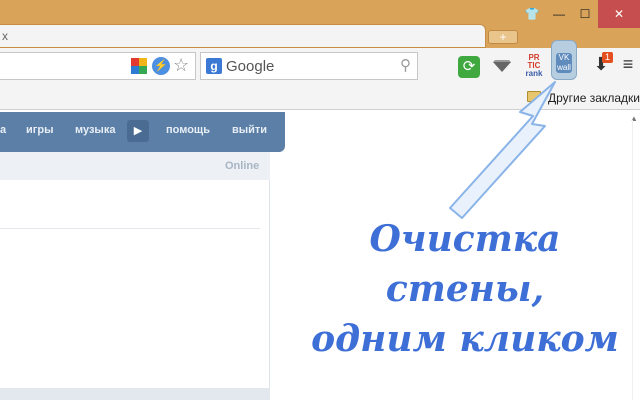  I want to click on headline-line-1: Очистка стены,, so click(465, 264).